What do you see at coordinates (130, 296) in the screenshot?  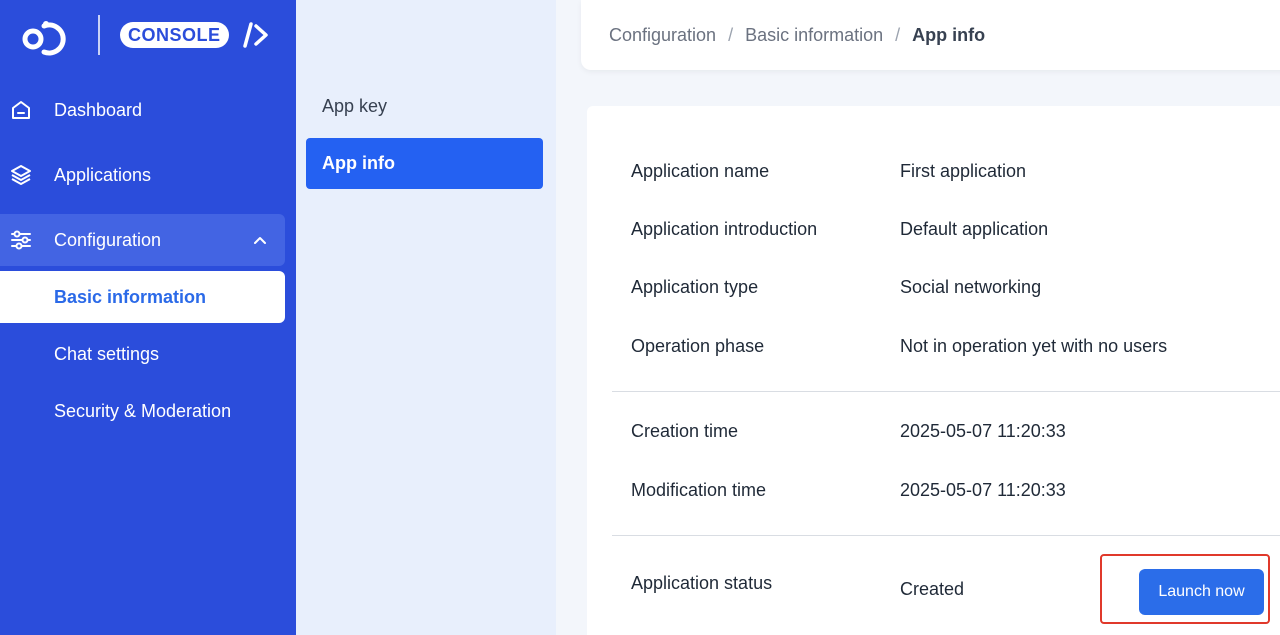 I see `sidebar-subitem-label: Basic information` at bounding box center [130, 296].